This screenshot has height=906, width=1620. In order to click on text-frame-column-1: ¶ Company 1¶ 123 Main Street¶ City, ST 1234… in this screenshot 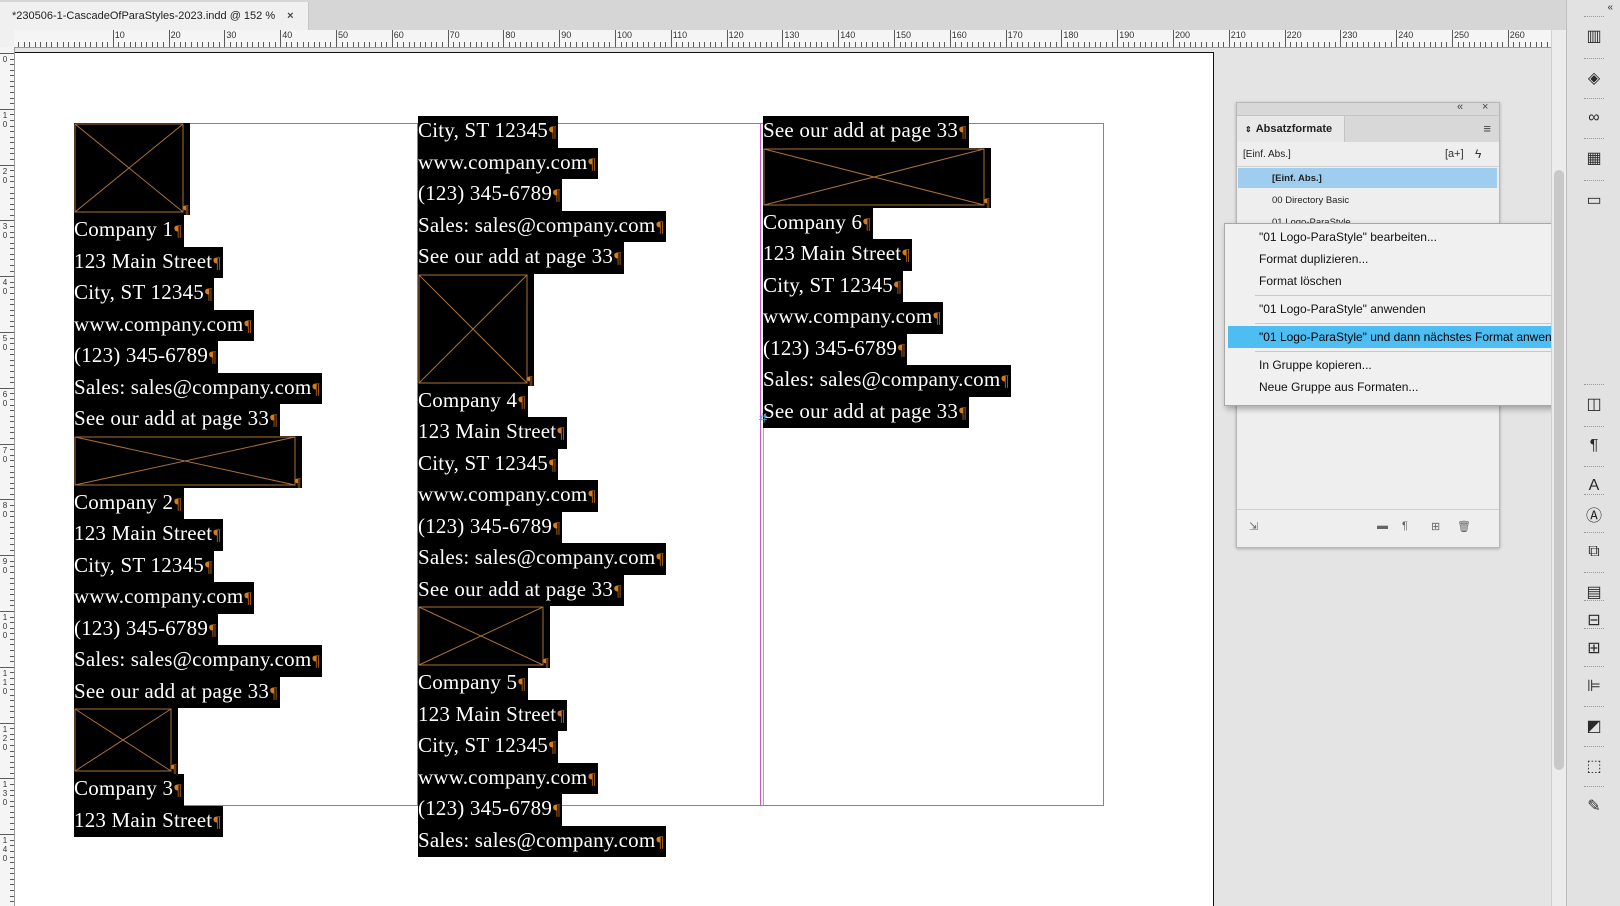, I will do `click(198, 480)`.